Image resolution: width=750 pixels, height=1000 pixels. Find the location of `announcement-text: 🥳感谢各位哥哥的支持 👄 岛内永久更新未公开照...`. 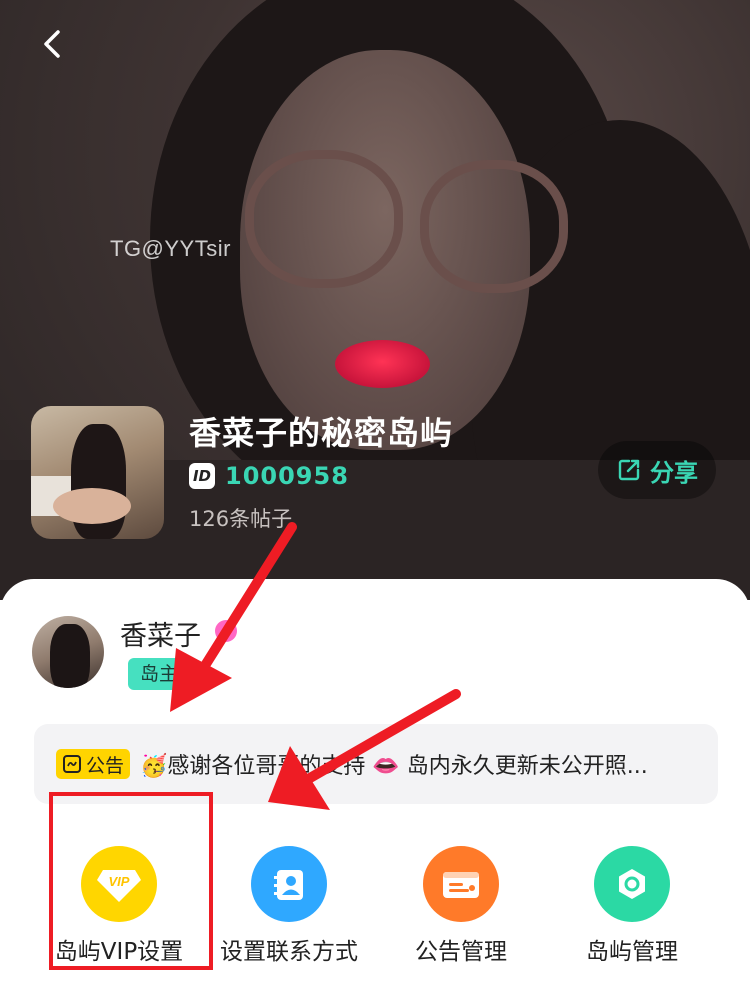

announcement-text: 🥳感谢各位哥哥的支持 👄 岛内永久更新未公开照... is located at coordinates (394, 766).